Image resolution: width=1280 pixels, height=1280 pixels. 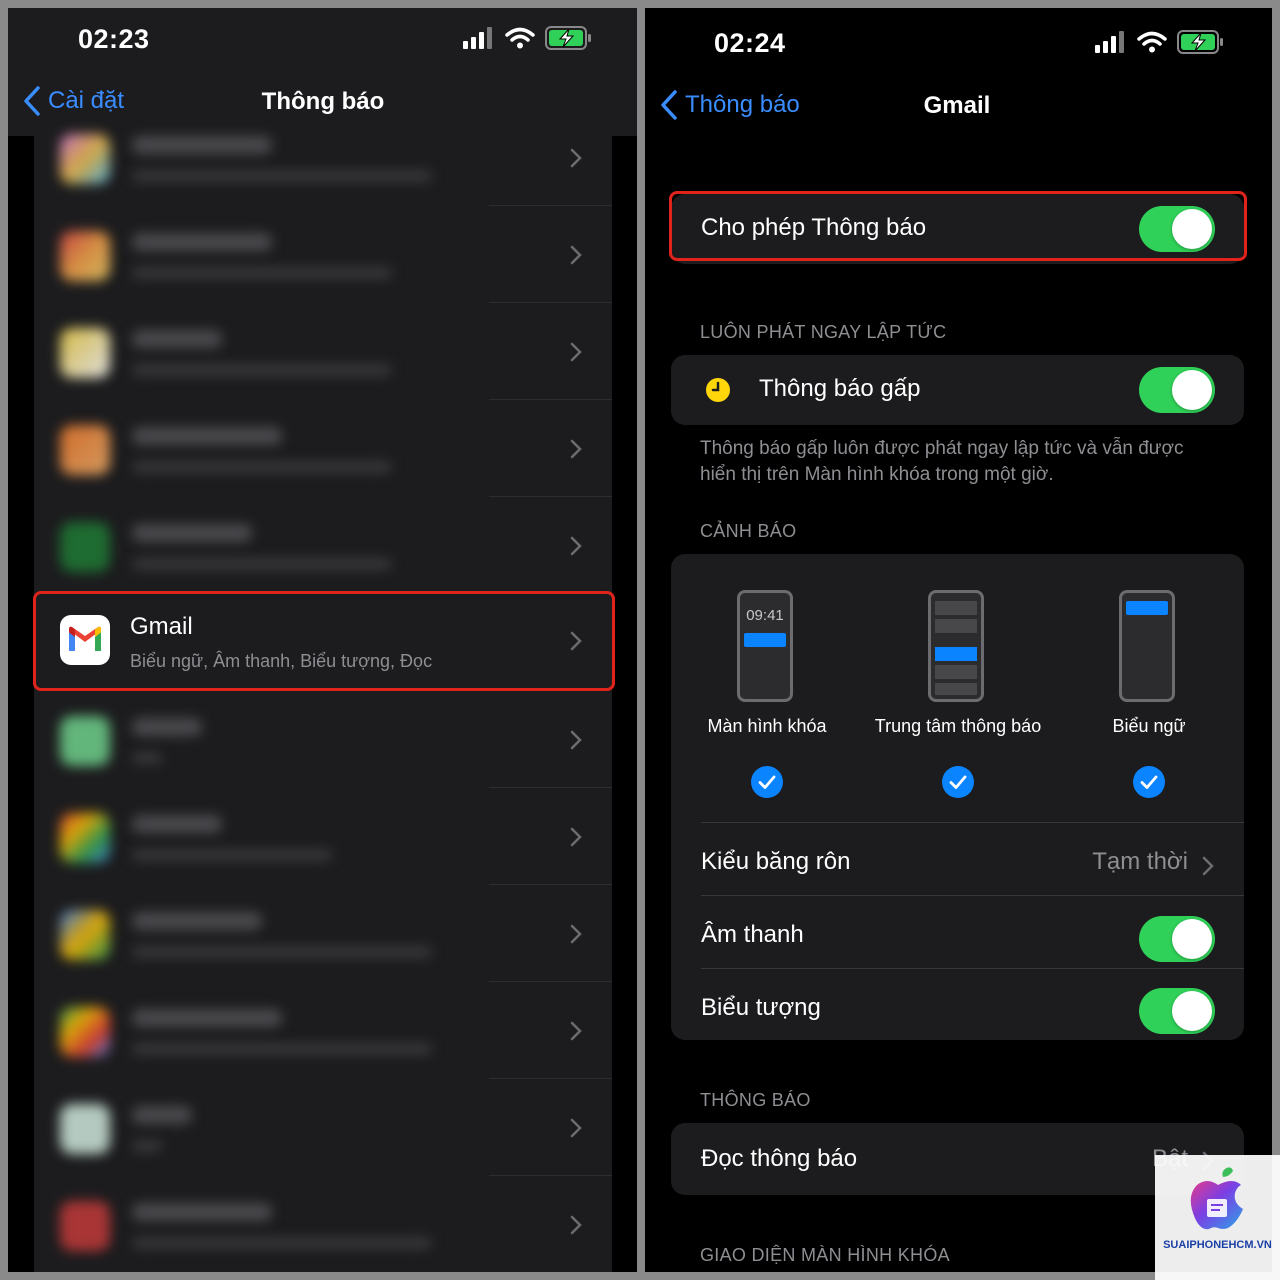 What do you see at coordinates (1149, 726) in the screenshot?
I see `banners-label: Biểu ngữ` at bounding box center [1149, 726].